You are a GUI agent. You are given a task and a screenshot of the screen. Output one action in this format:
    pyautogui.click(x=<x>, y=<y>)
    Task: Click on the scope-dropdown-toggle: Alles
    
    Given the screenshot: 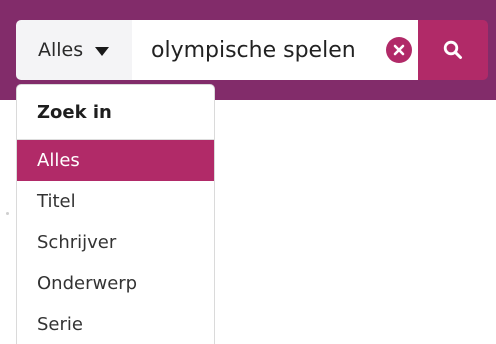 What is the action you would take?
    pyautogui.click(x=74, y=50)
    